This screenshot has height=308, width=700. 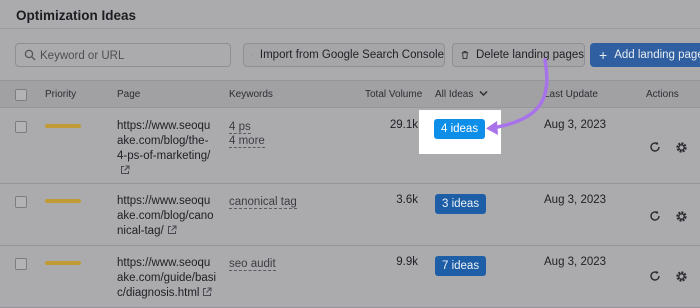 What do you see at coordinates (517, 96) in the screenshot?
I see `annotation-arrow` at bounding box center [517, 96].